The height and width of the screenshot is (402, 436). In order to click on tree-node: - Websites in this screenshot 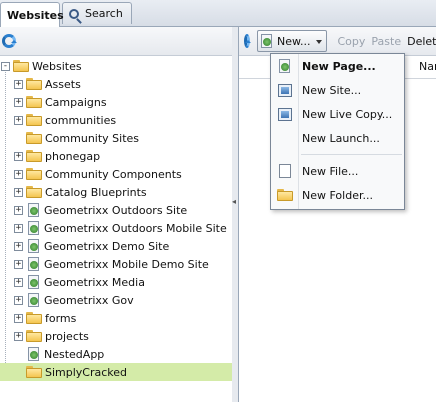, I will do `click(116, 66)`.